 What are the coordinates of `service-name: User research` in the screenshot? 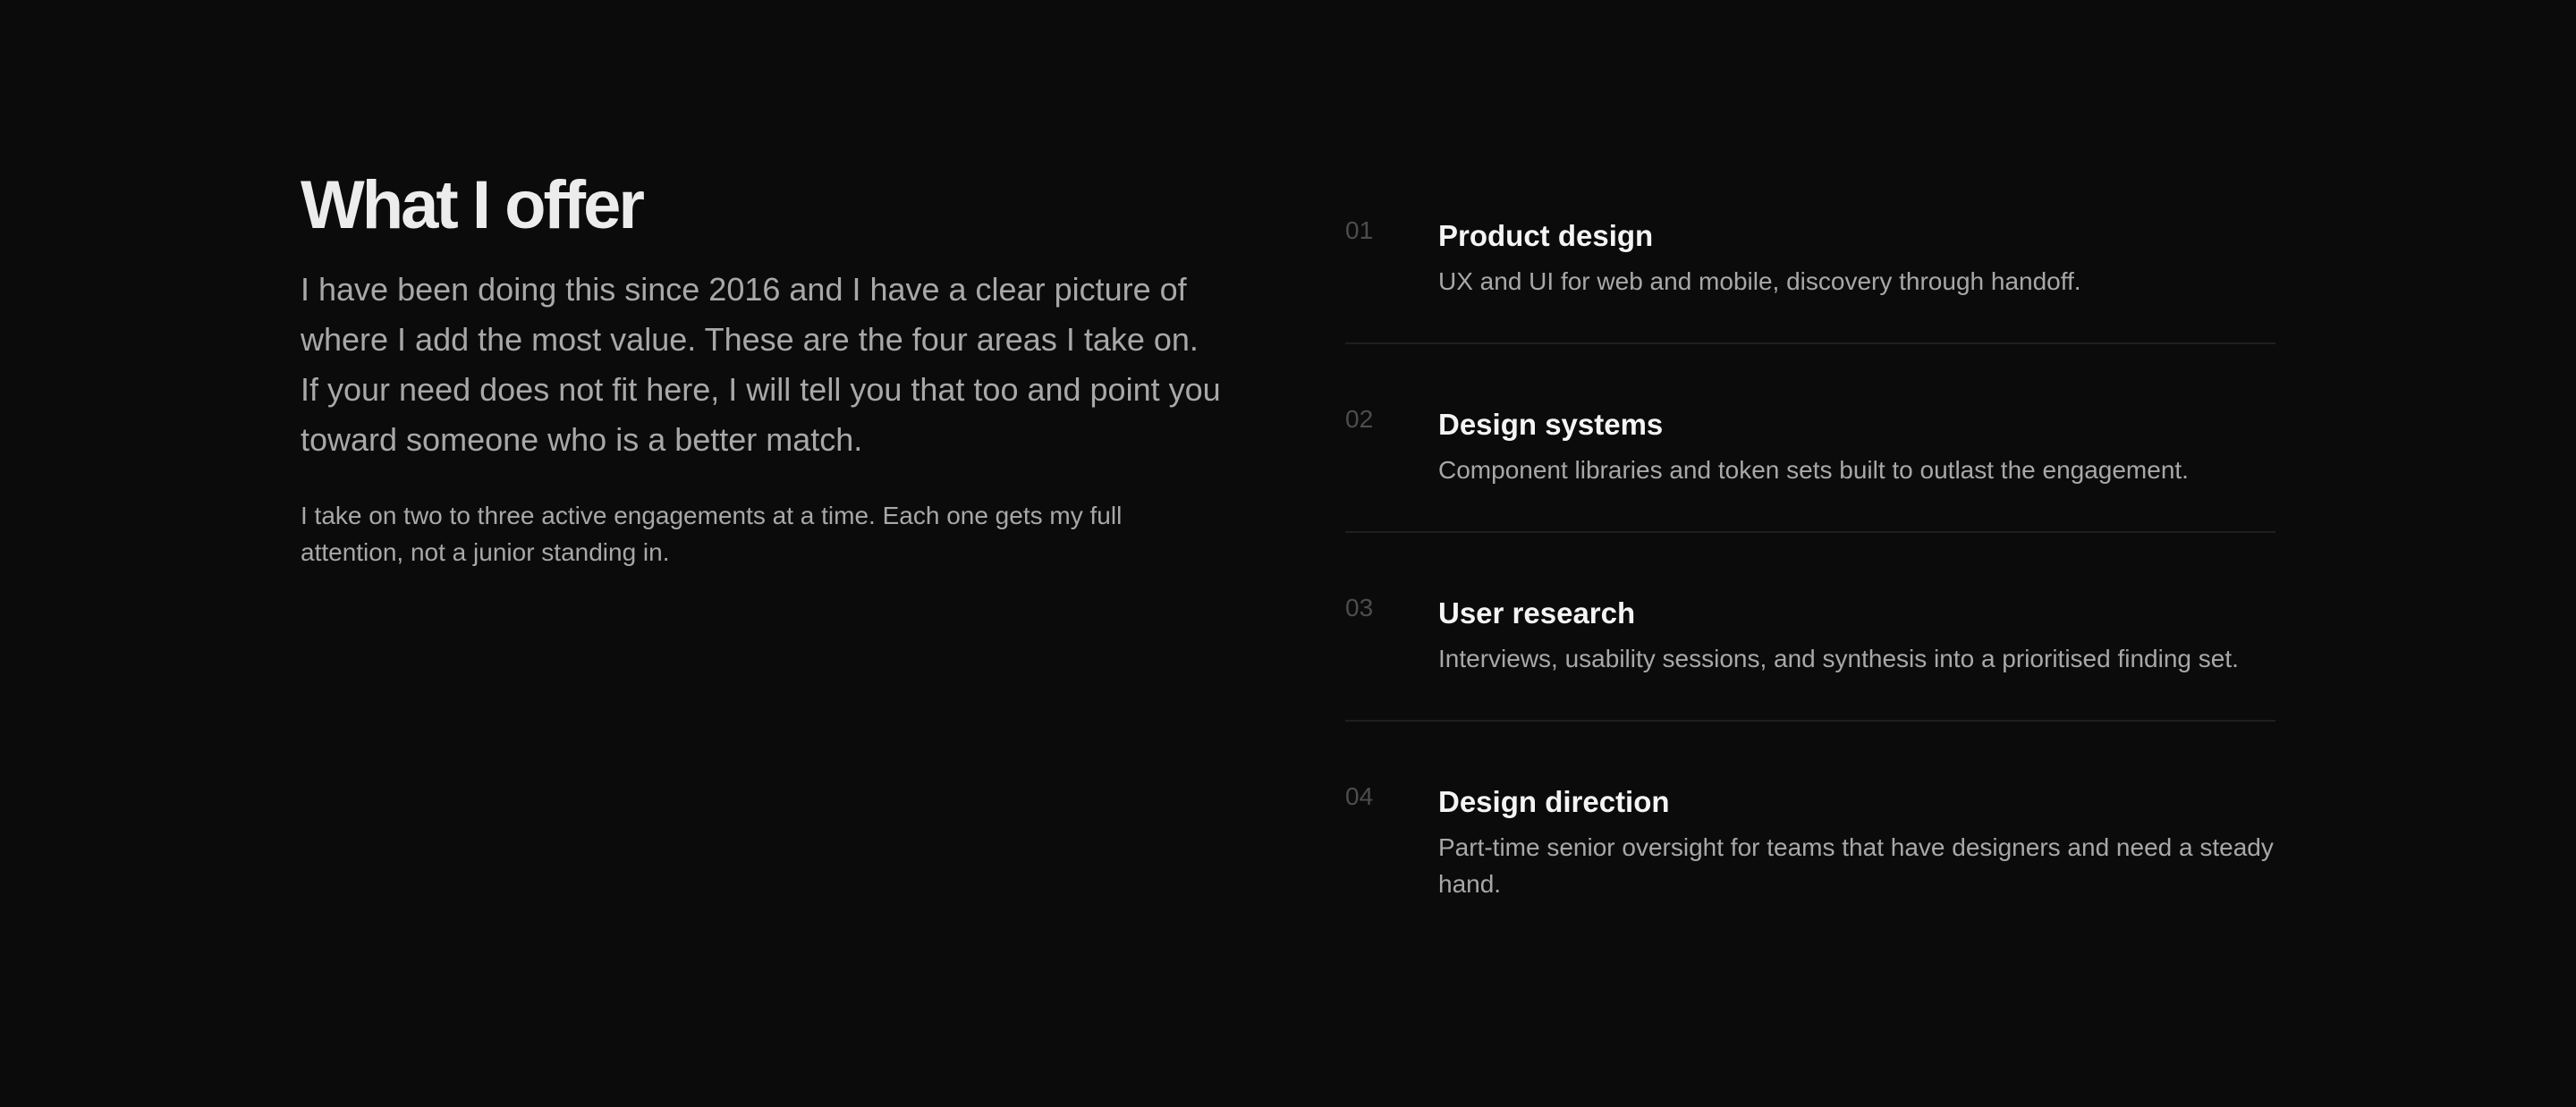 It's located at (1537, 613).